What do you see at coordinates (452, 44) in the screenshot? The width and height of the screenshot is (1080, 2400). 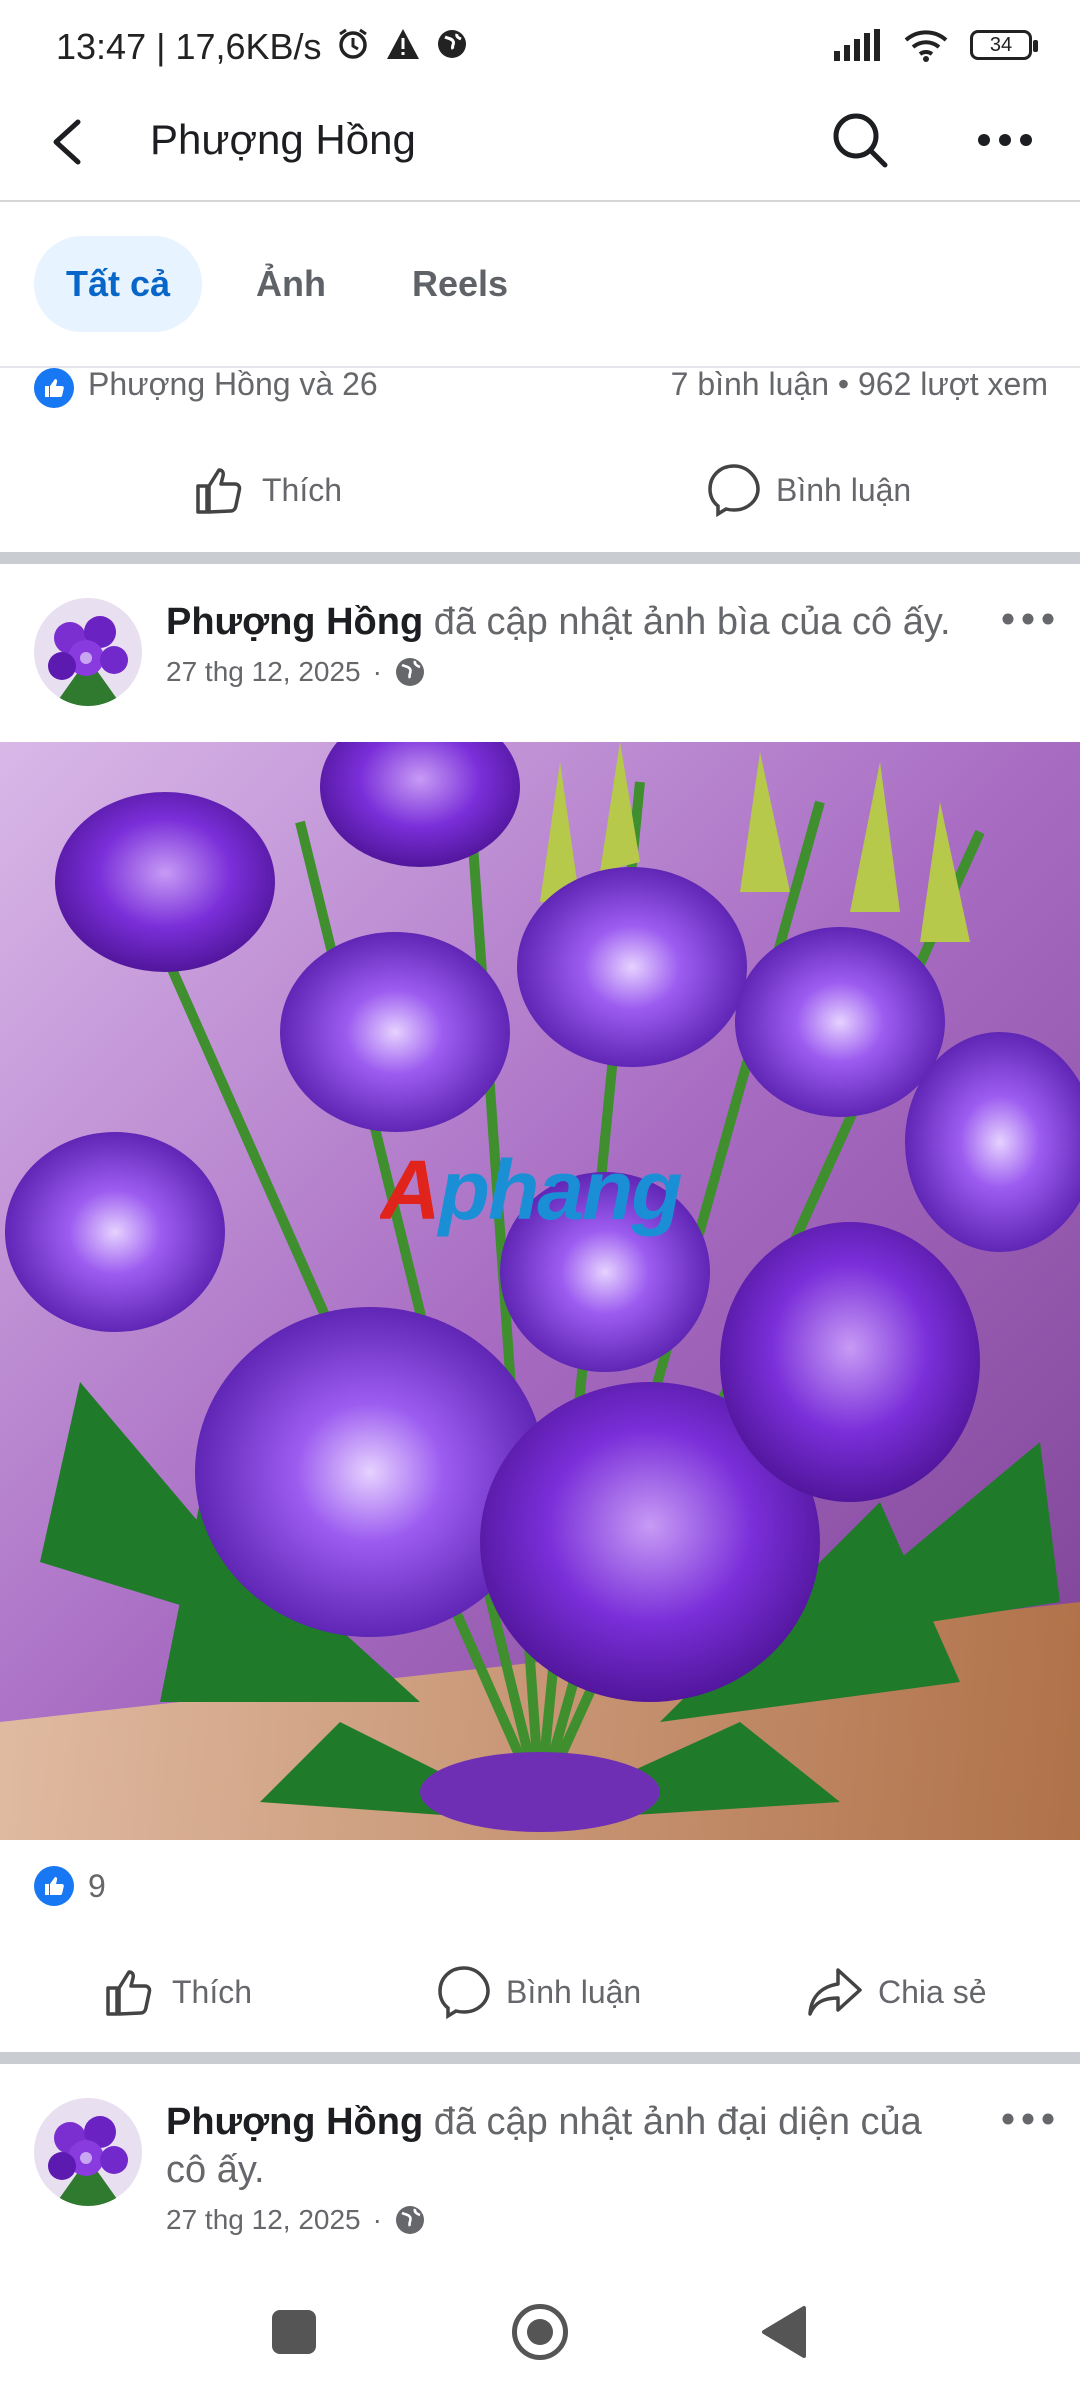 I see `globe-status-icon` at bounding box center [452, 44].